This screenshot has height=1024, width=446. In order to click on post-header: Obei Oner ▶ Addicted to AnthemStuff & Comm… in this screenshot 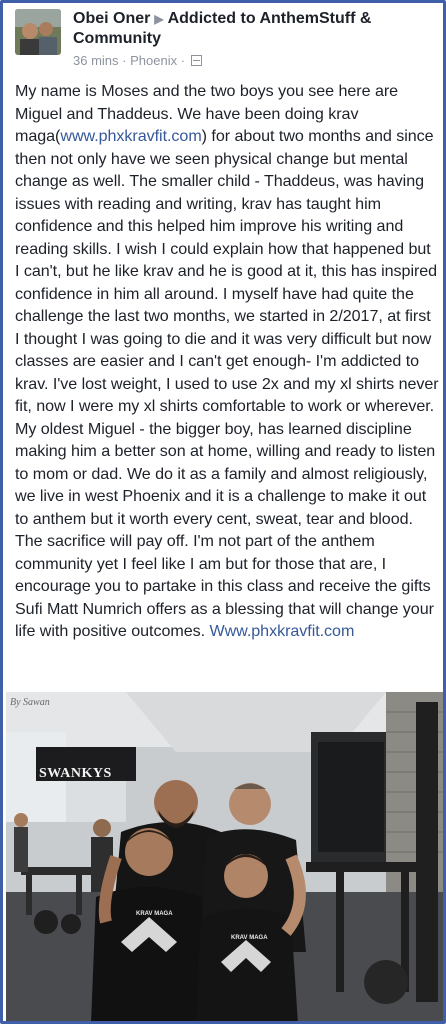, I will do `click(228, 41)`.